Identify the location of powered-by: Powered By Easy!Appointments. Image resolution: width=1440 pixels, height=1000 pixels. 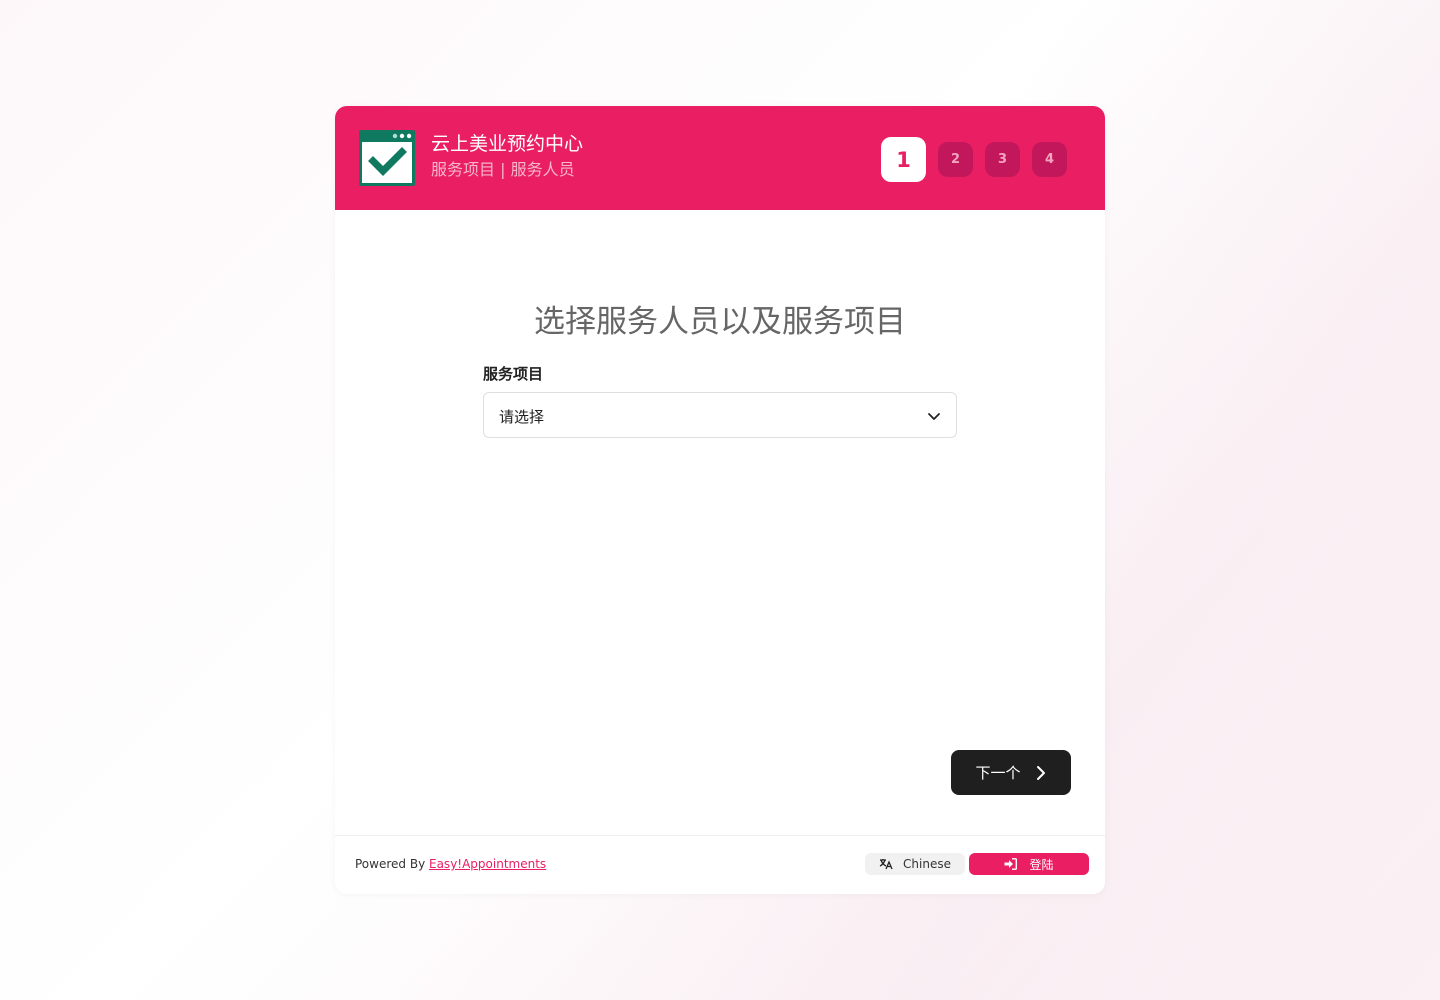
(450, 864).